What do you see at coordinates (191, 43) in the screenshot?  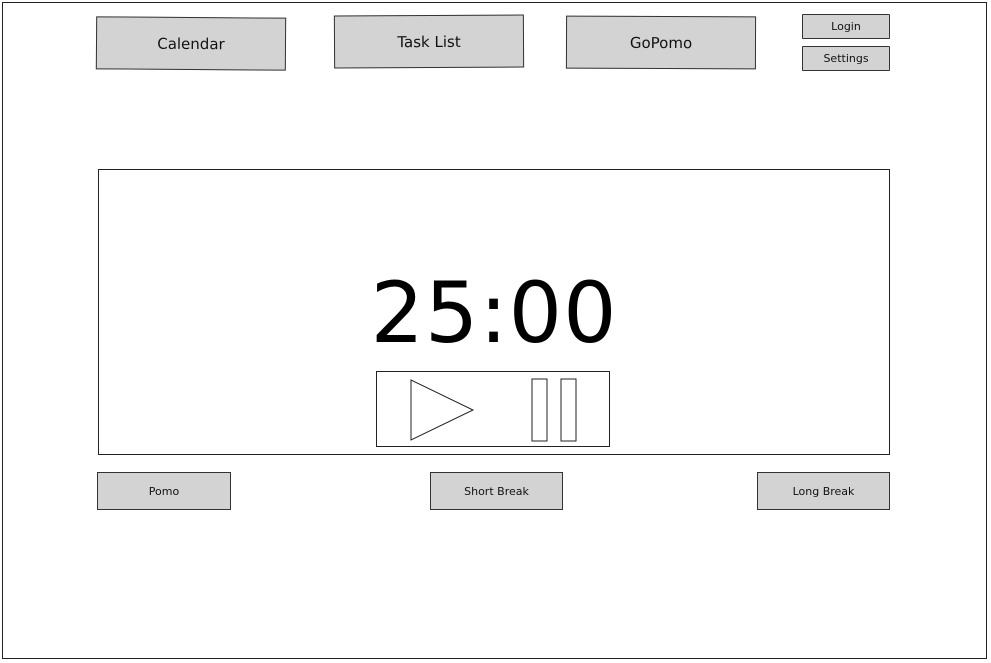 I see `calendar-nav-button: Calendar` at bounding box center [191, 43].